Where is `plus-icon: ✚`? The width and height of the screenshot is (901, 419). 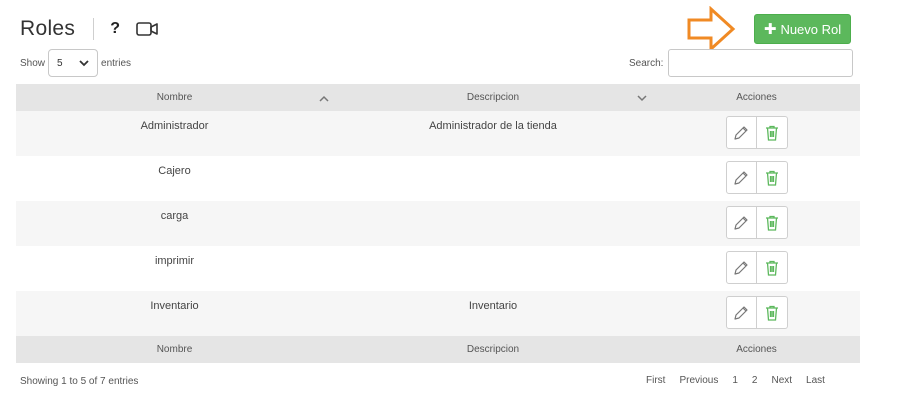 plus-icon: ✚ is located at coordinates (770, 29).